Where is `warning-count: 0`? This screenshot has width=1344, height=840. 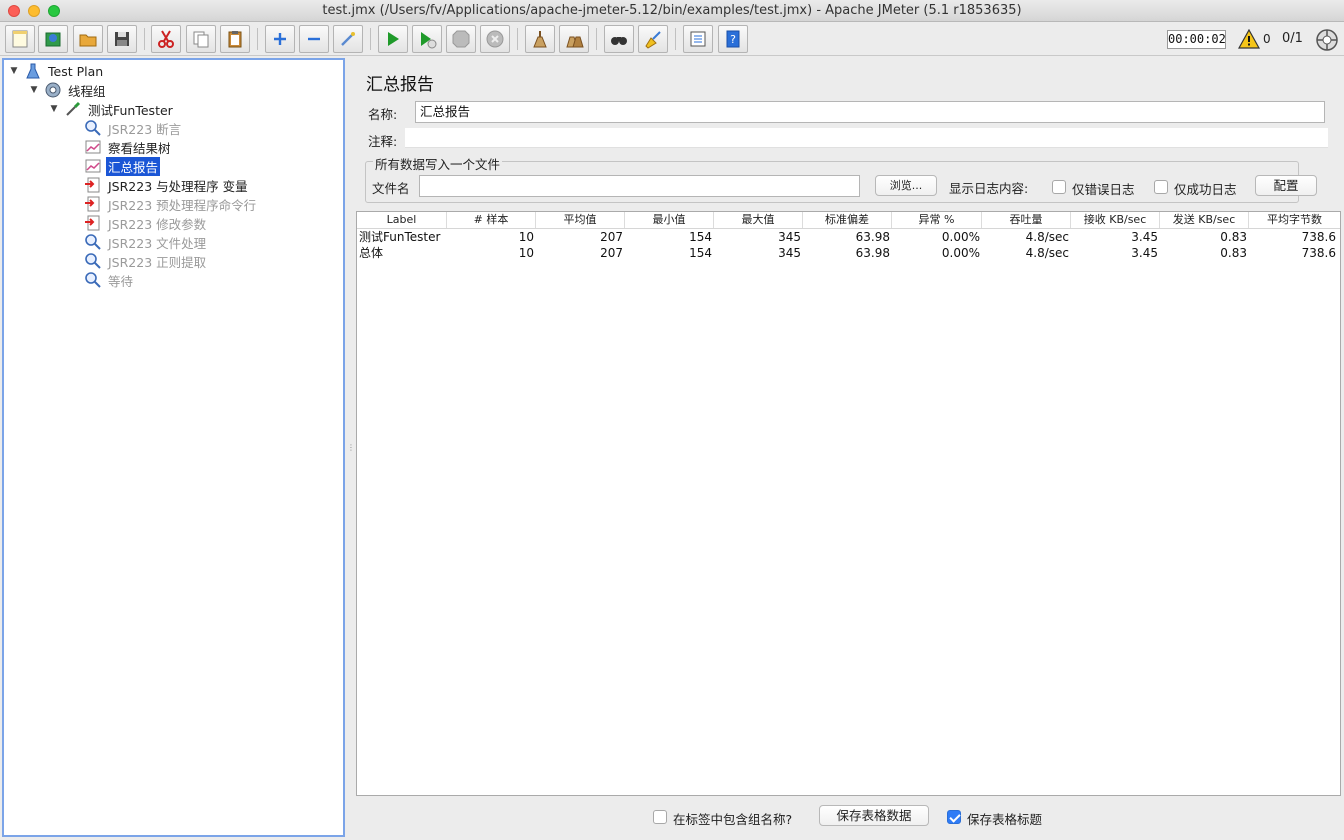
warning-count: 0 is located at coordinates (1267, 39).